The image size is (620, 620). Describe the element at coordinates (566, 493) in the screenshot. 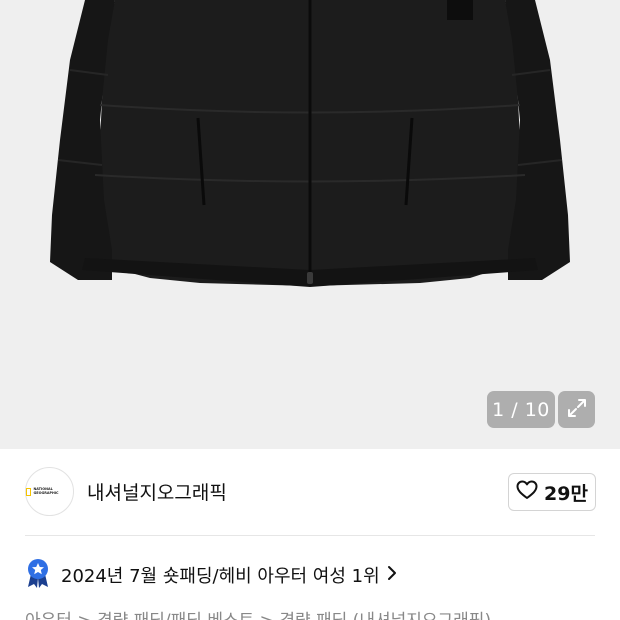

I see `like-count: 29만` at that location.